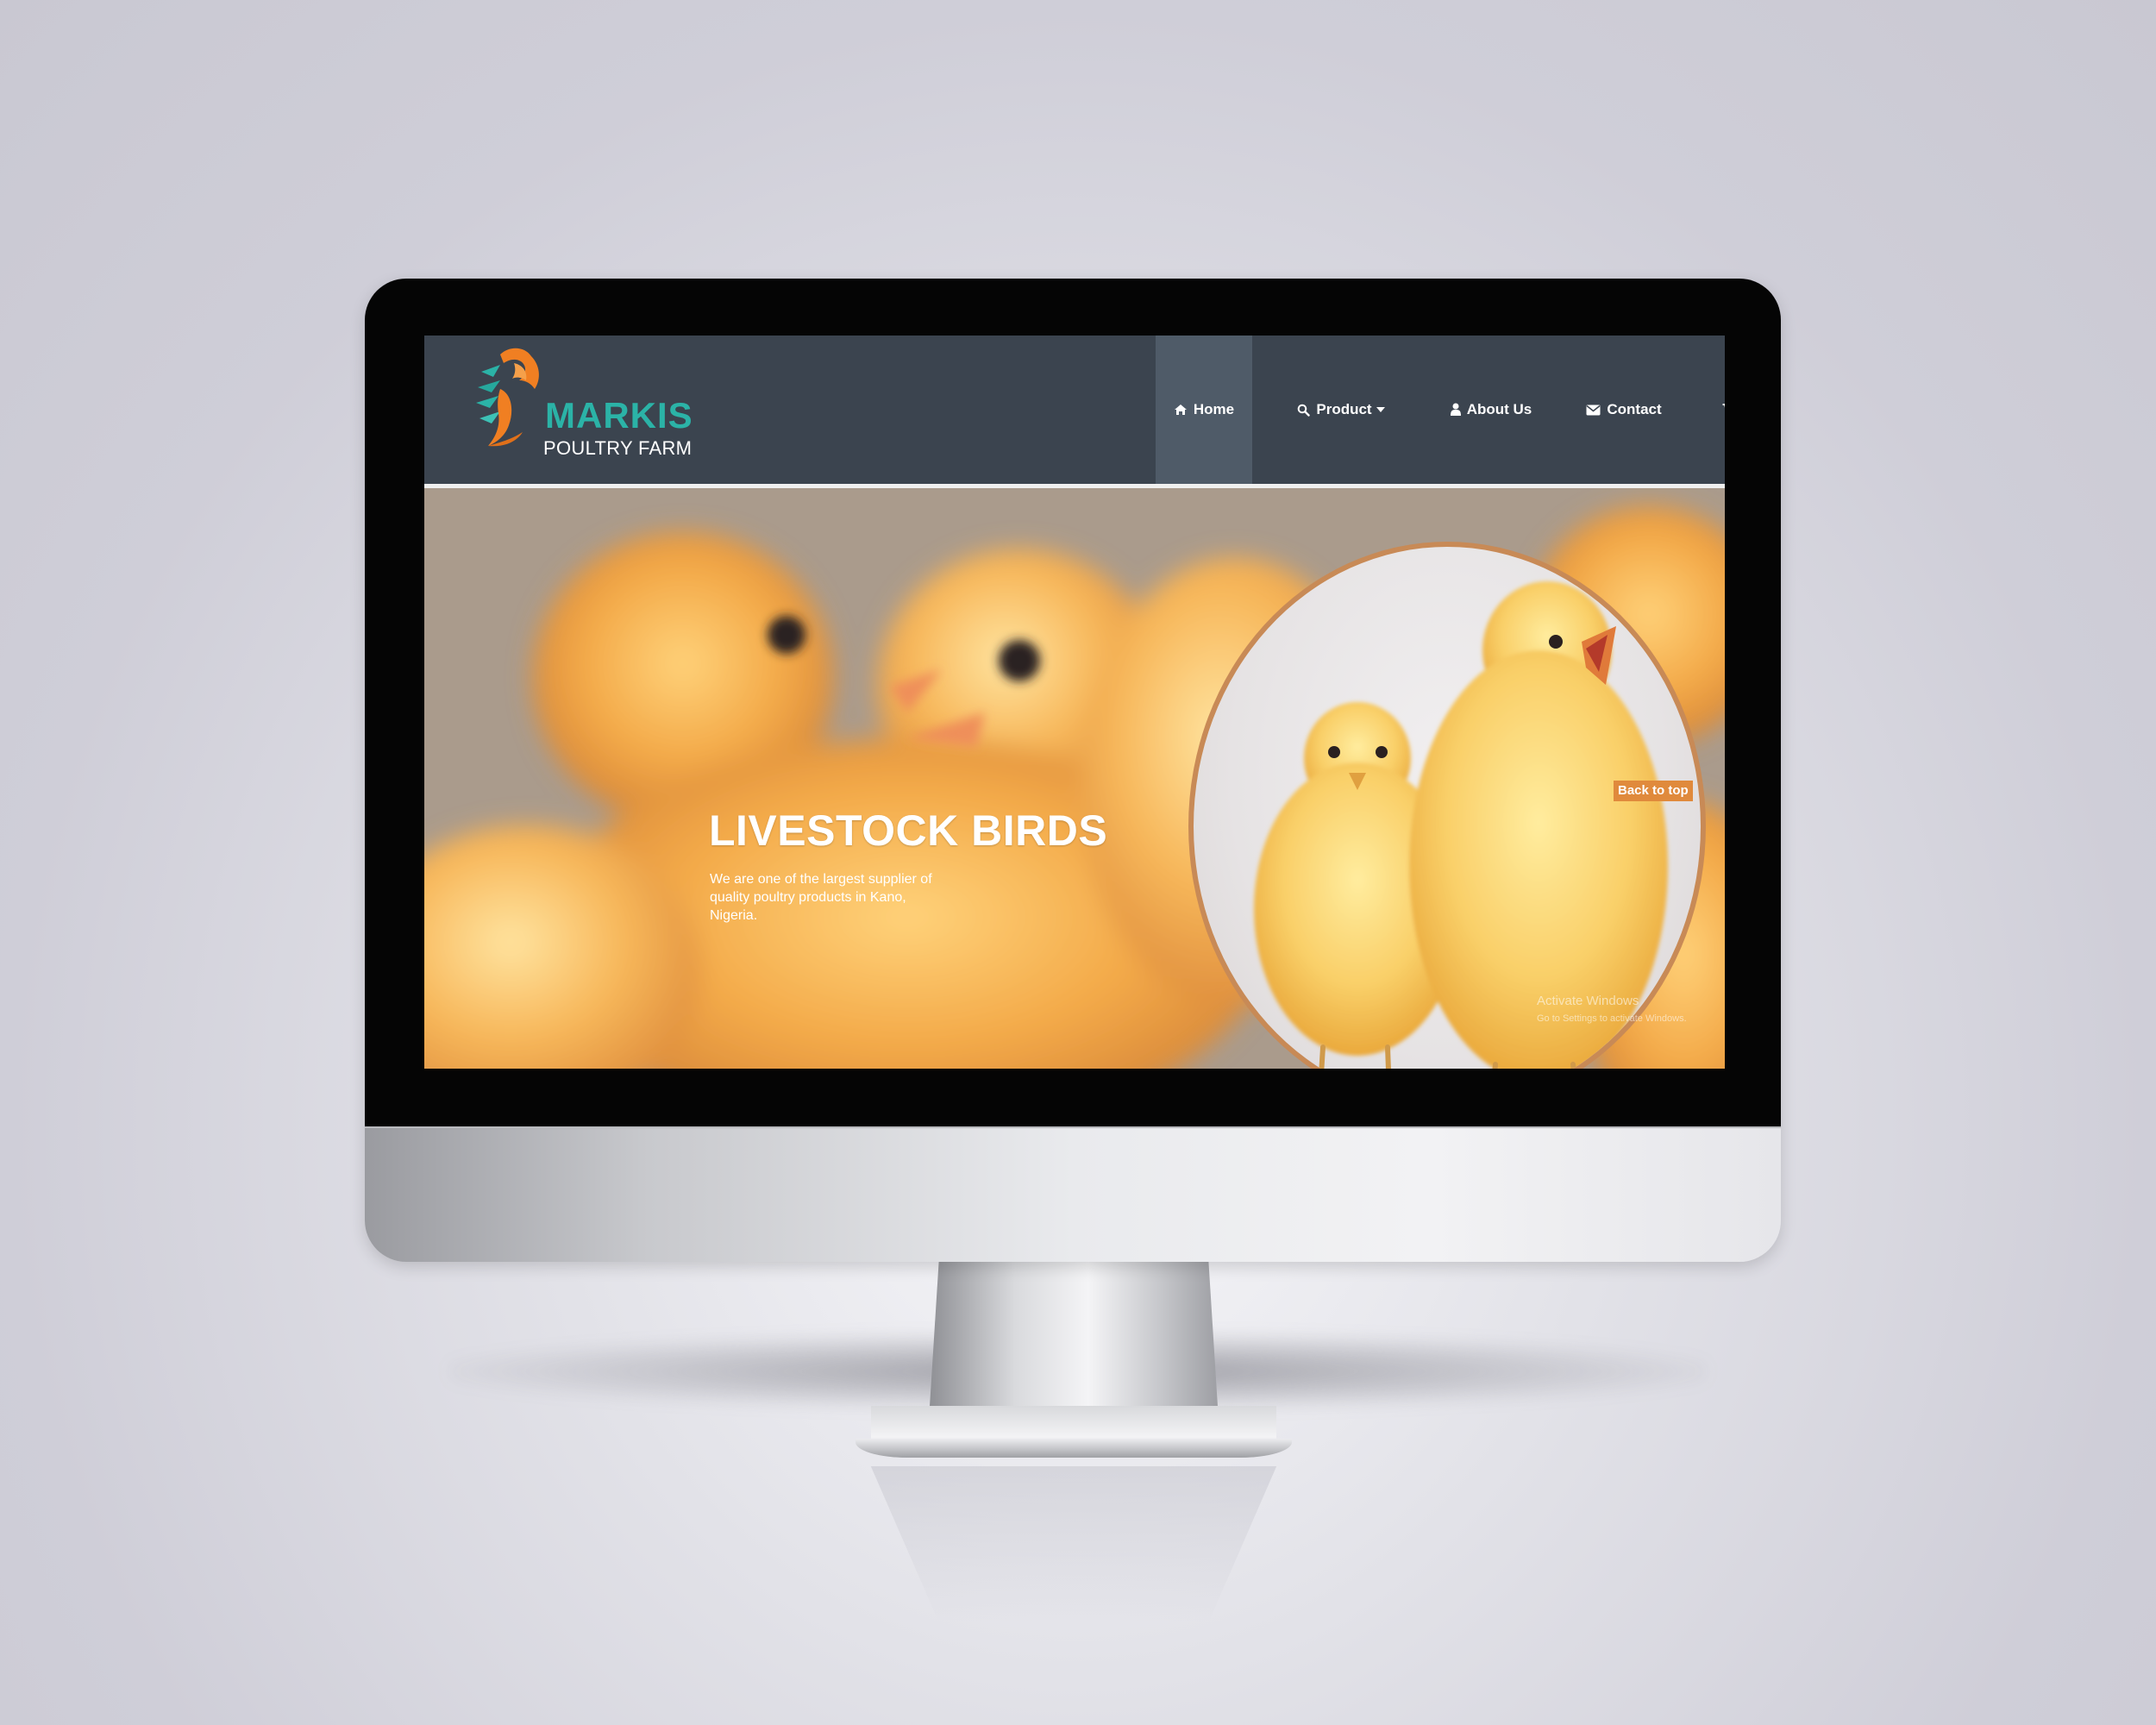  I want to click on cart-icon, so click(1723, 410).